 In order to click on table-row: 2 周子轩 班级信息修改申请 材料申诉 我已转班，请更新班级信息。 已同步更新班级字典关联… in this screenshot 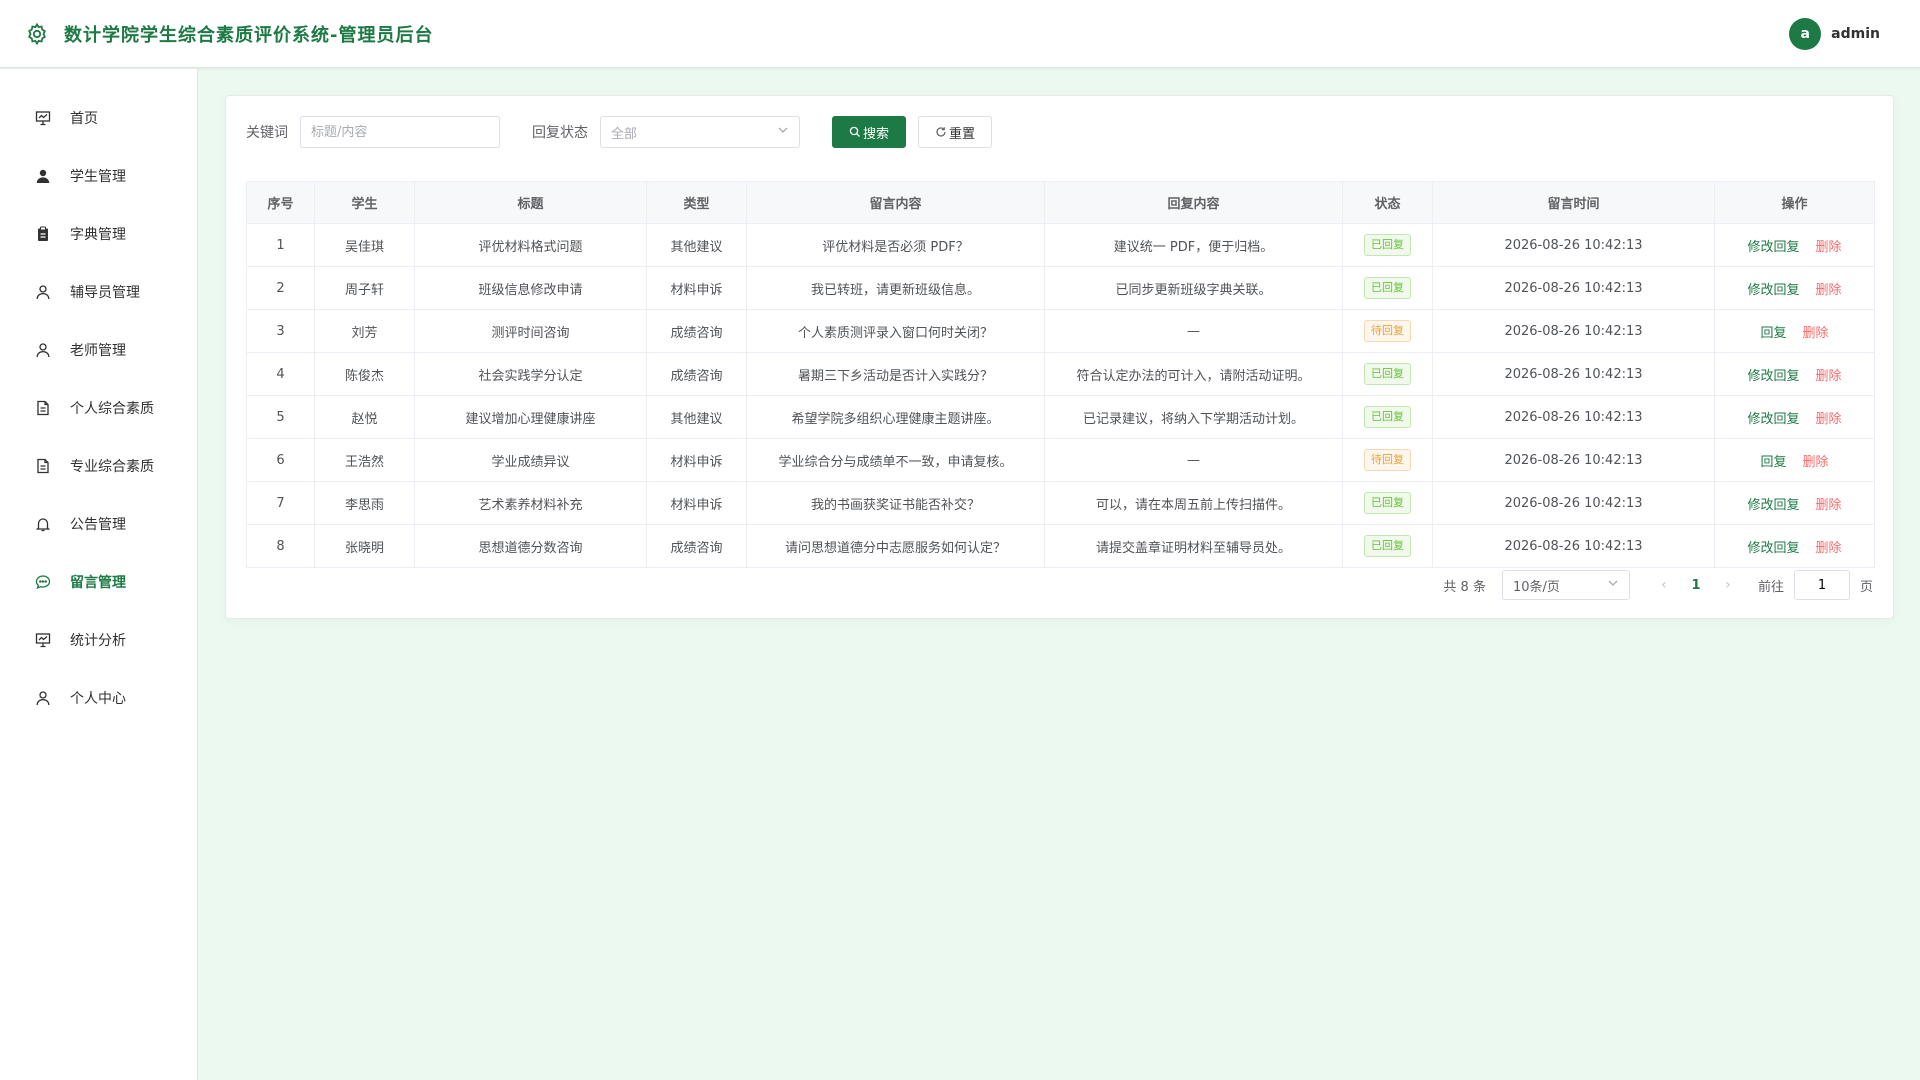, I will do `click(1060, 288)`.